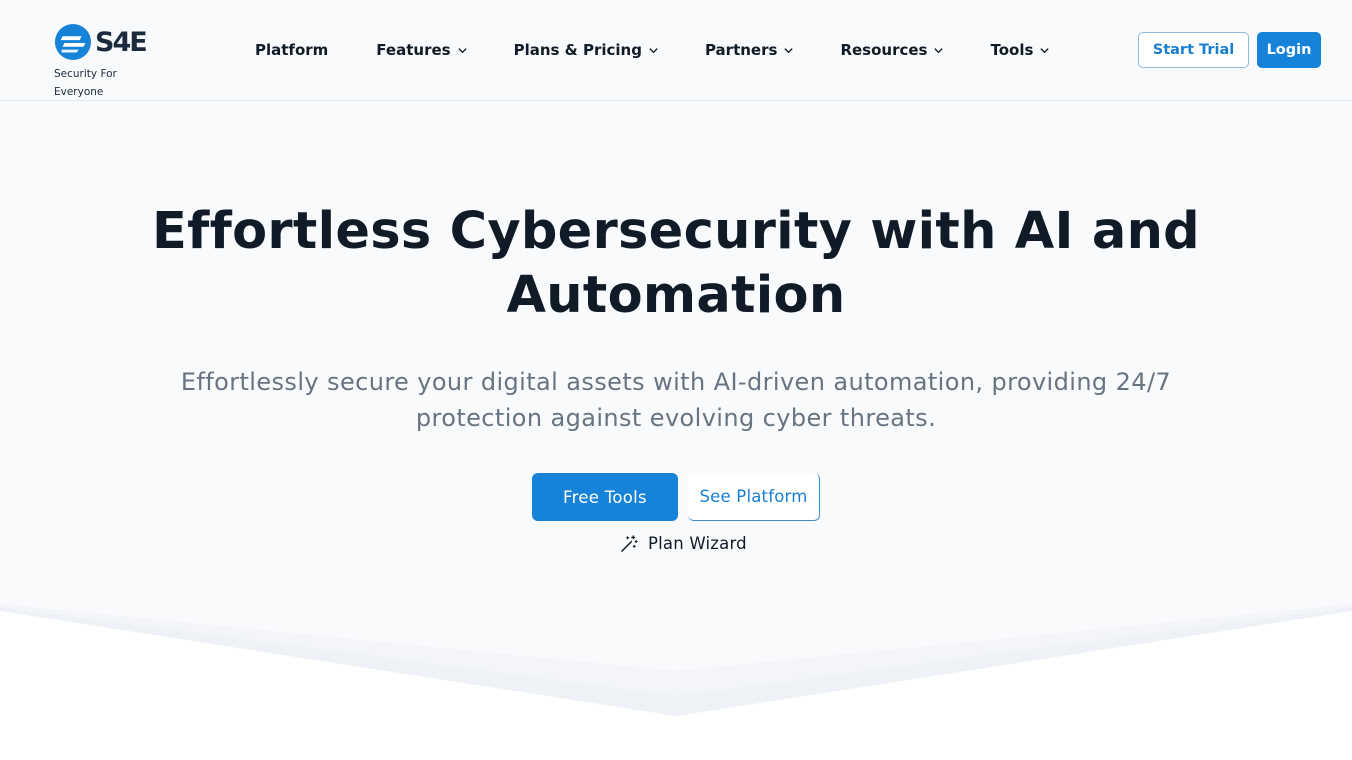 Image resolution: width=1352 pixels, height=760 pixels. Describe the element at coordinates (413, 50) in the screenshot. I see `nav-item-label: Features` at that location.